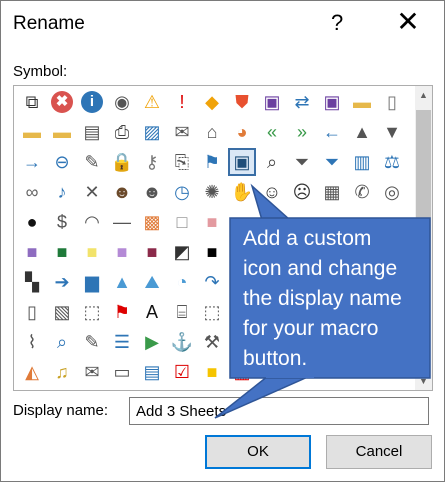 The image size is (445, 482). I want to click on curved-arrow-icon: ↷, so click(212, 282).